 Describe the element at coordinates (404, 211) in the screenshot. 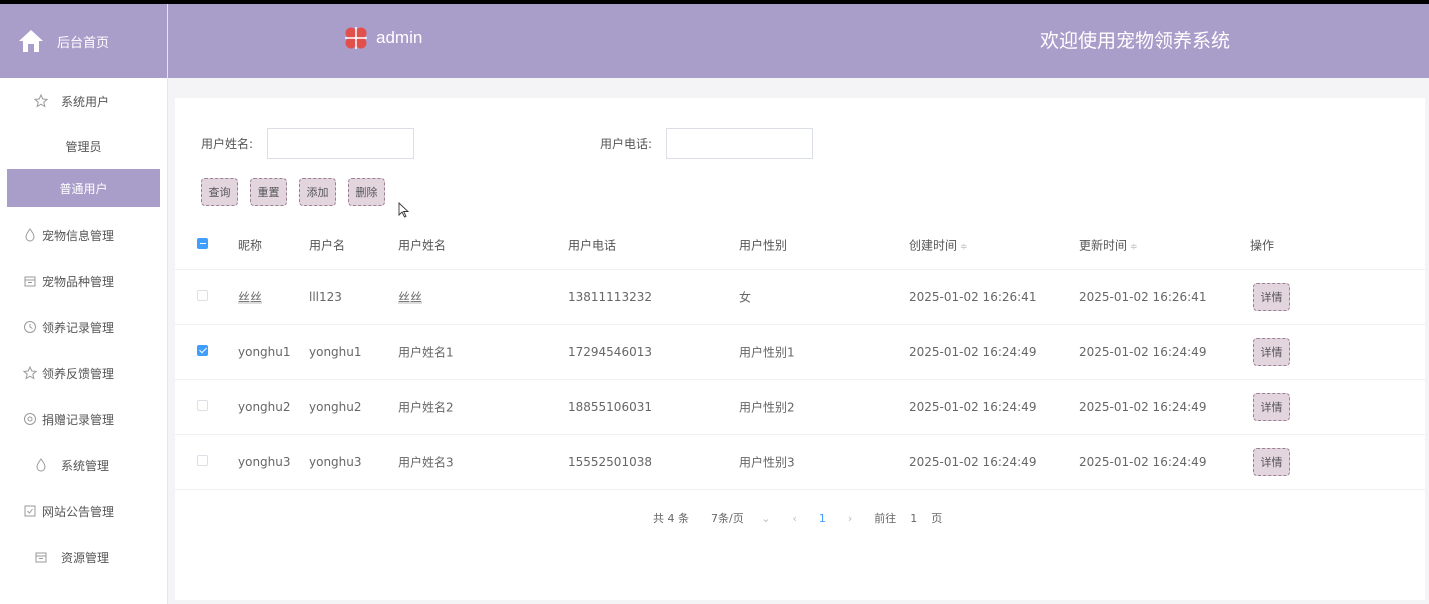

I see `mouse-cursor-icon` at that location.